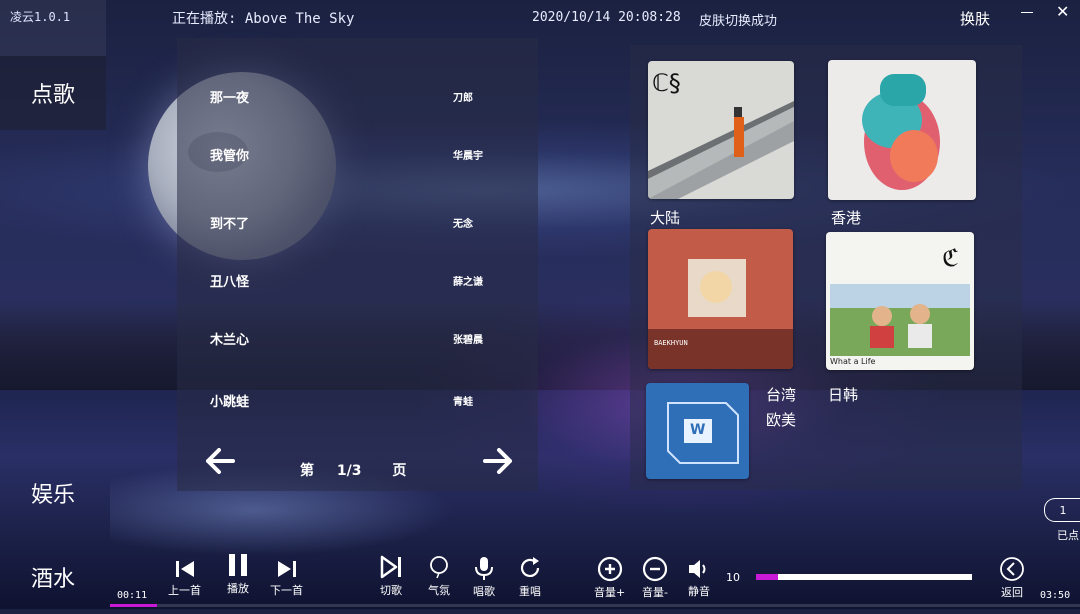  What do you see at coordinates (40, 17) in the screenshot?
I see `app-title: 凌云1.0.1` at bounding box center [40, 17].